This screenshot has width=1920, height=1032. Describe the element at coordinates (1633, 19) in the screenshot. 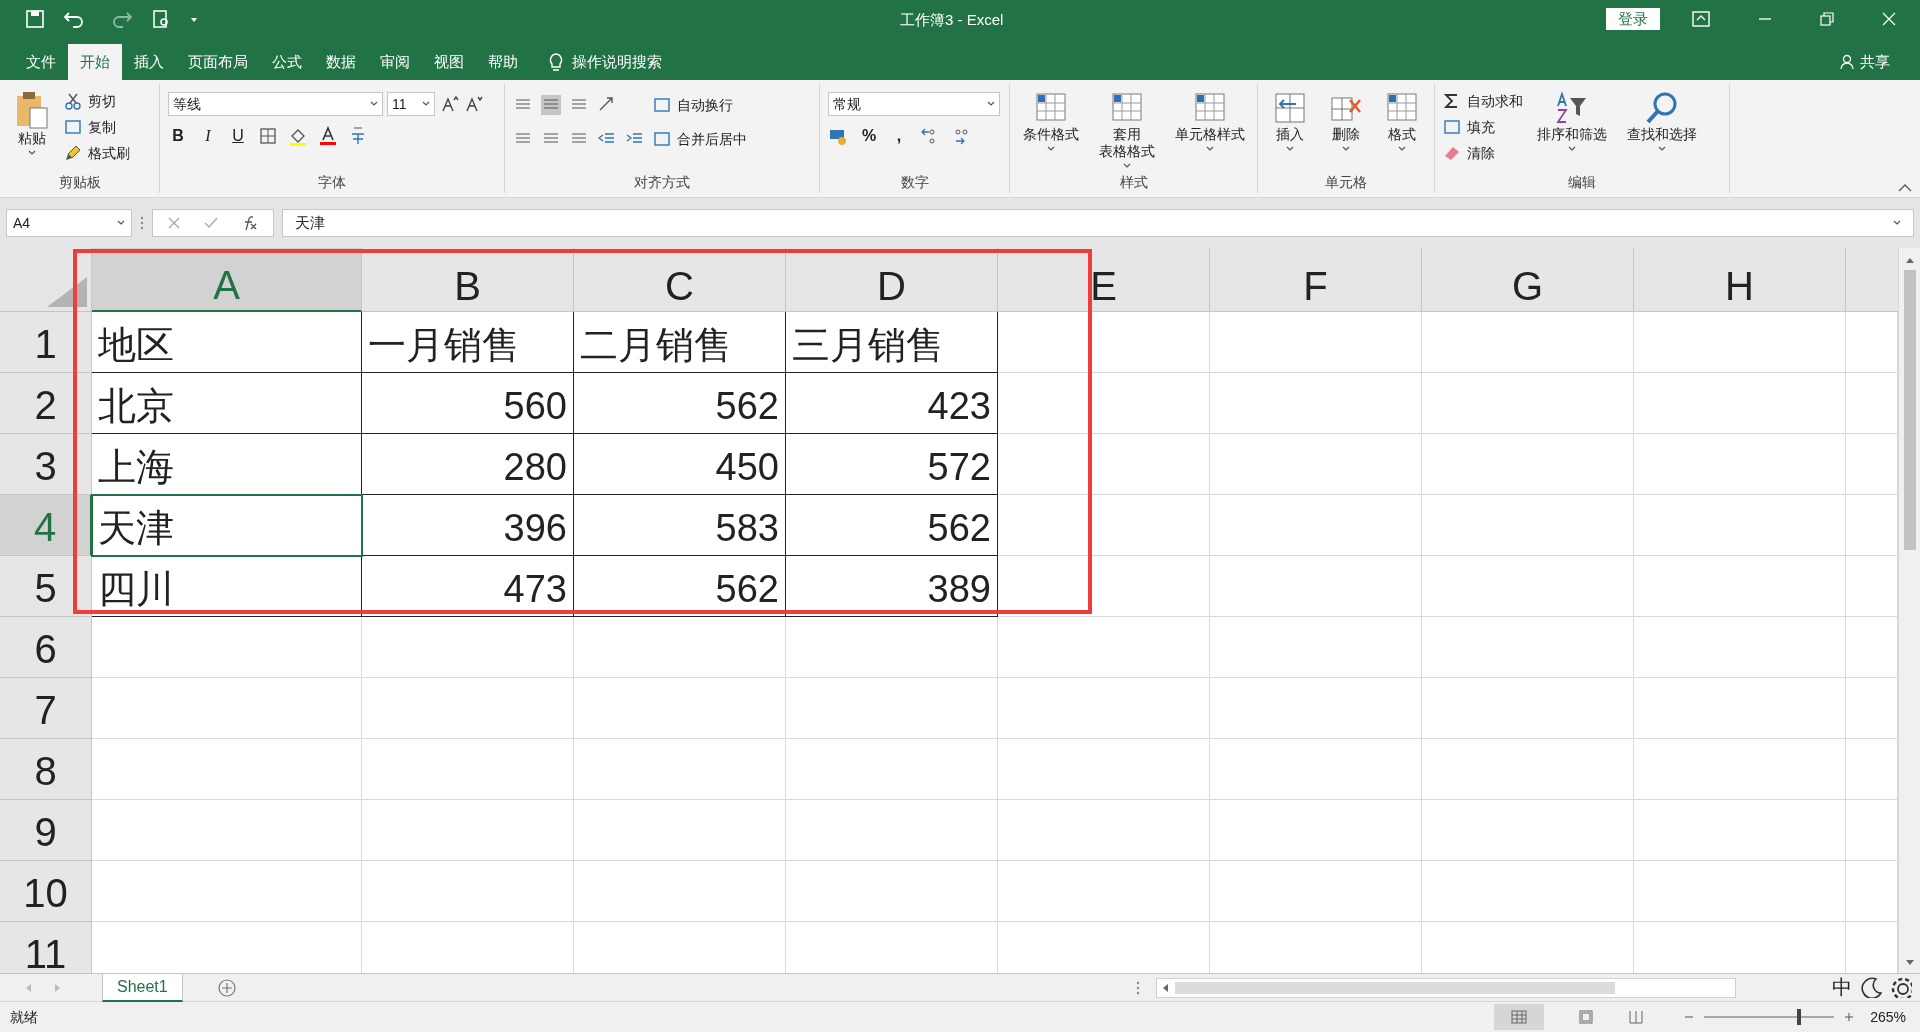

I see `login-button: 登录` at that location.